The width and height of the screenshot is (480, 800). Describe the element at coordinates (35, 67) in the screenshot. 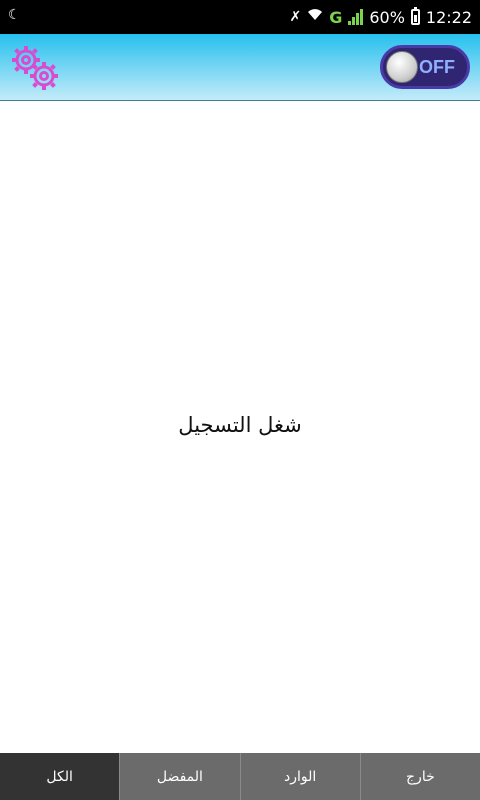

I see `gears-icon` at that location.